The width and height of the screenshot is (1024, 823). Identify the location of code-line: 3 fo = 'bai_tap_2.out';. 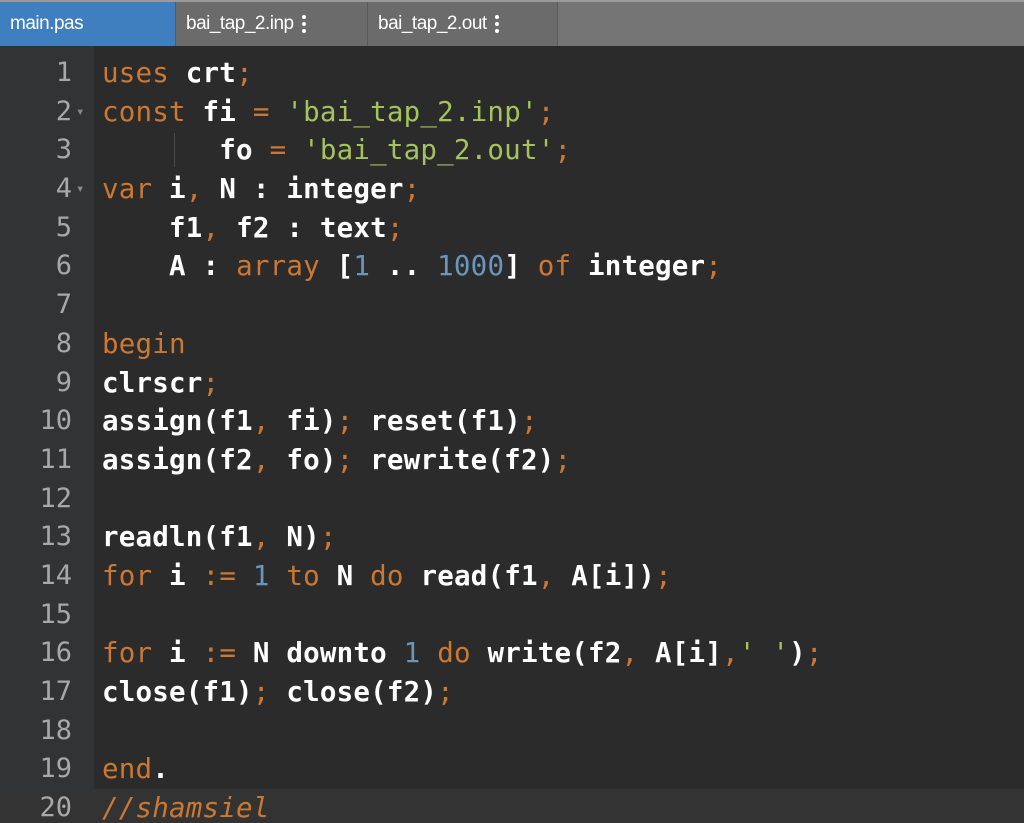
(512, 150).